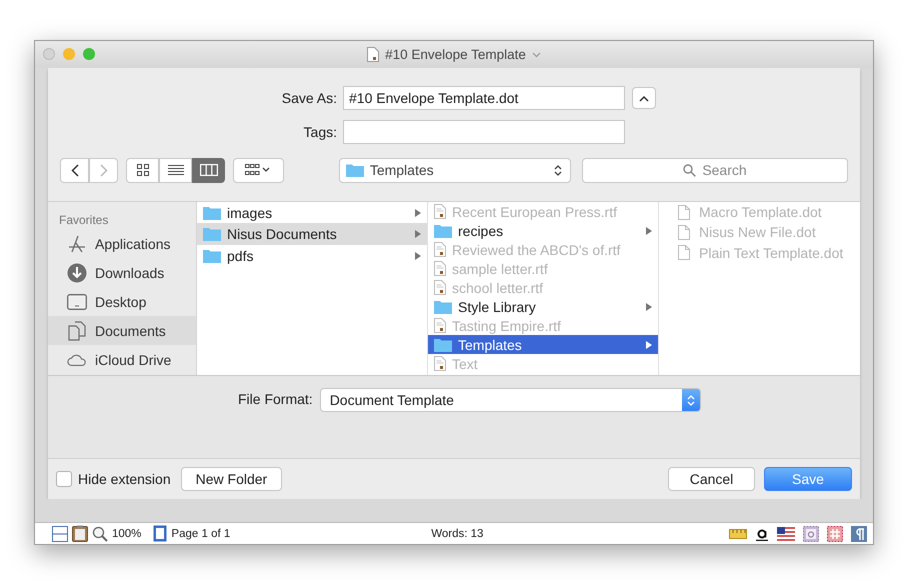 This screenshot has width=907, height=580. I want to click on tags-label: Tags:, so click(319, 132).